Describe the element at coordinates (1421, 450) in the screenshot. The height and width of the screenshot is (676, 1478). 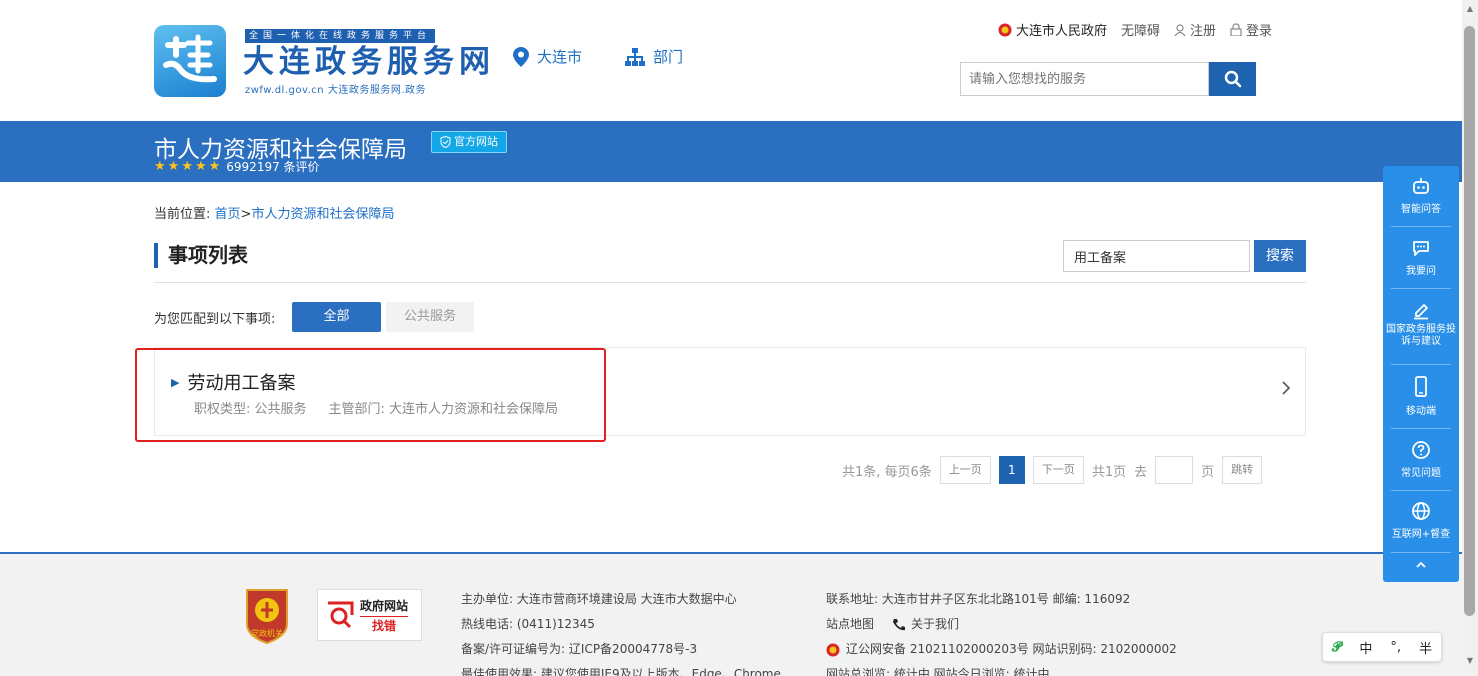
I see `question-circle-icon` at that location.